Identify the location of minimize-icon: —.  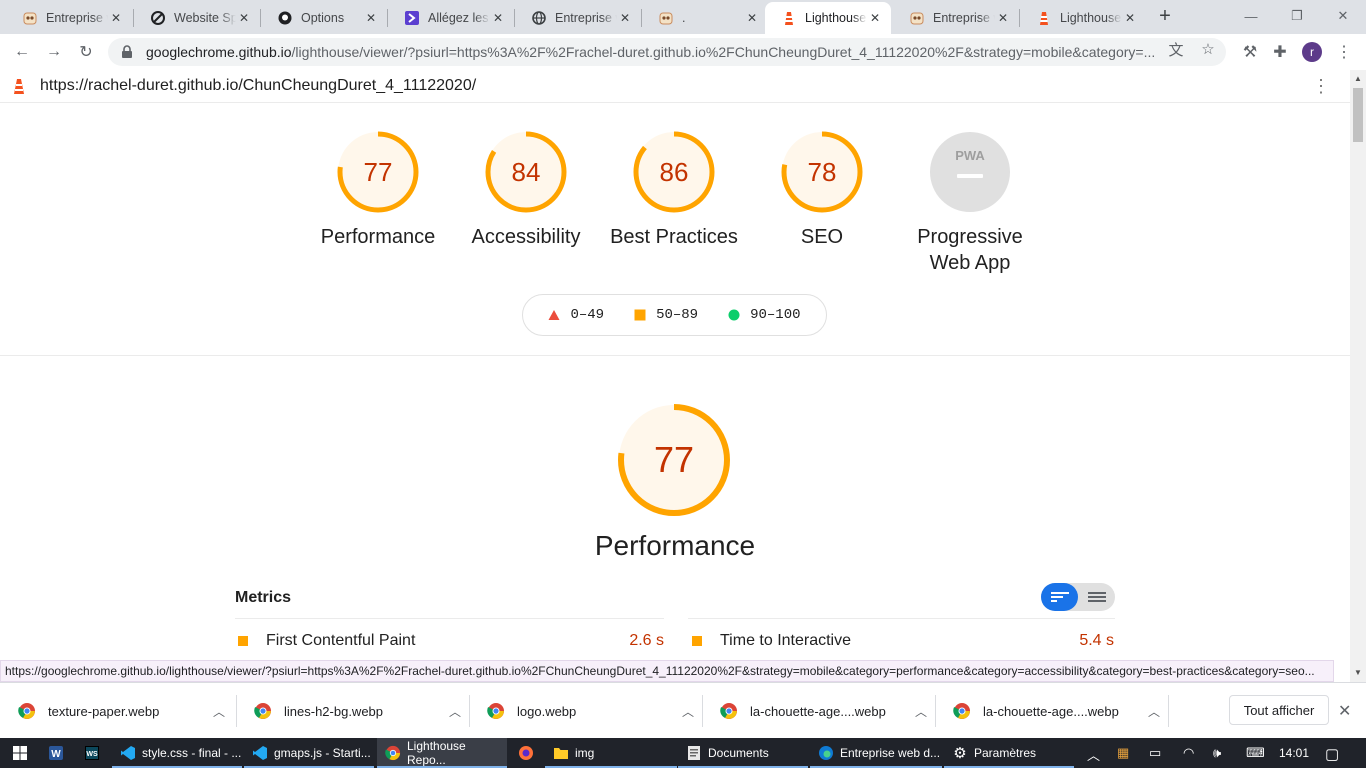
(1251, 16).